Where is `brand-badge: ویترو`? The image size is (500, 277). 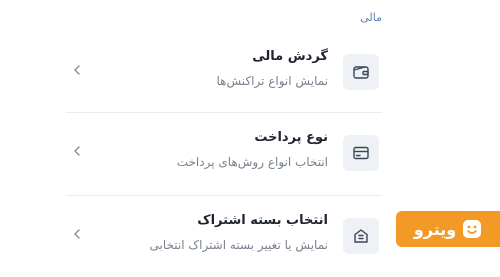 brand-badge: ویترو is located at coordinates (448, 229).